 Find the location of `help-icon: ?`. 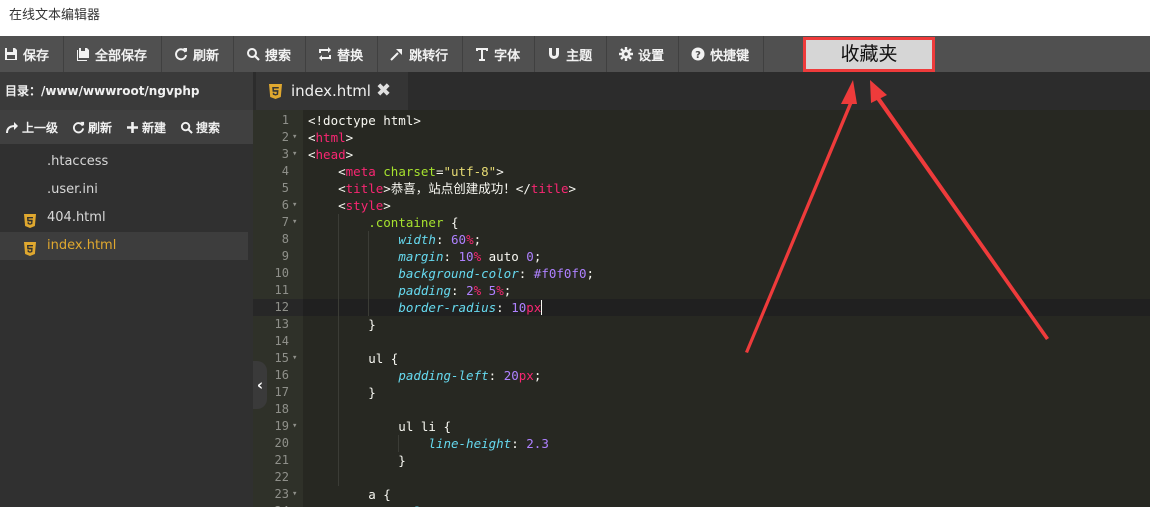

help-icon: ? is located at coordinates (698, 54).